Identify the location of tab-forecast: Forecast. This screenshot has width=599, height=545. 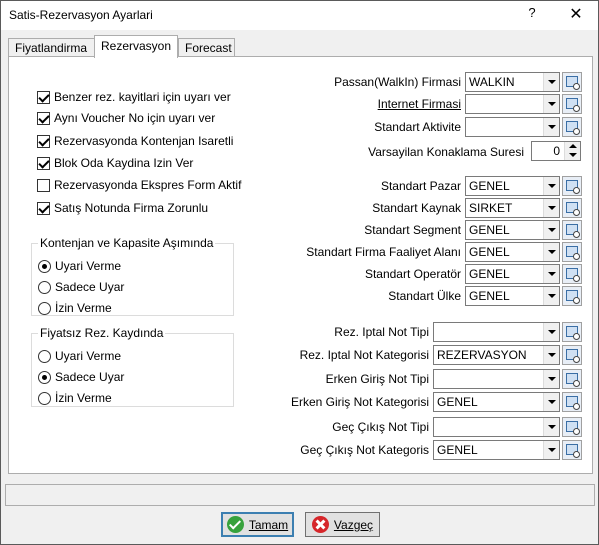
(206, 47).